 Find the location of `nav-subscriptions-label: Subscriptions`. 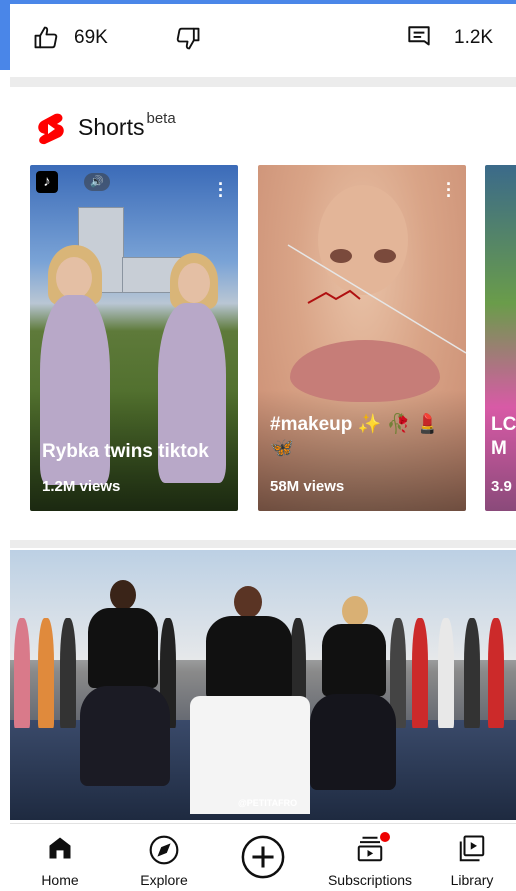

nav-subscriptions-label: Subscriptions is located at coordinates (370, 880).